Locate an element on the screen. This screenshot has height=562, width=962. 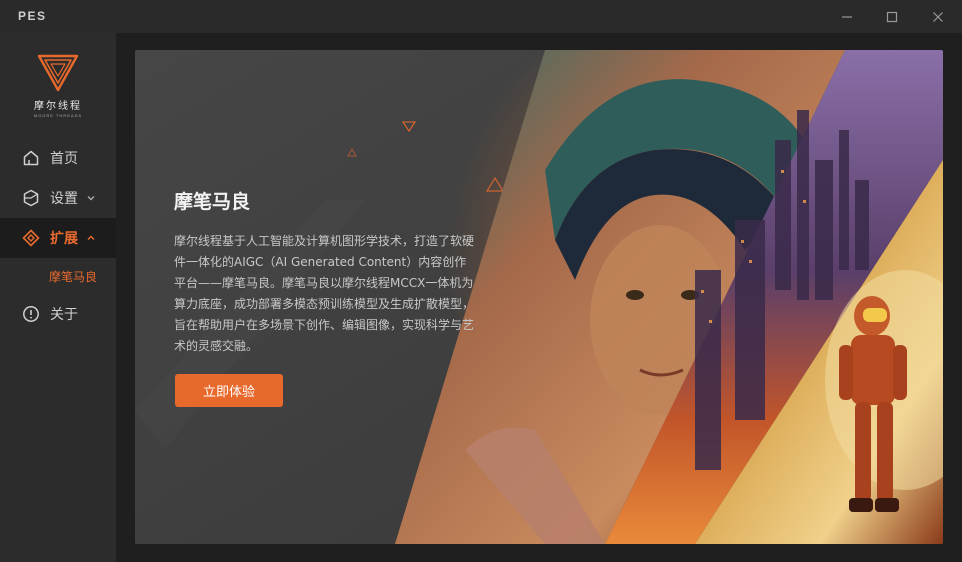
info-icon is located at coordinates (31, 314).